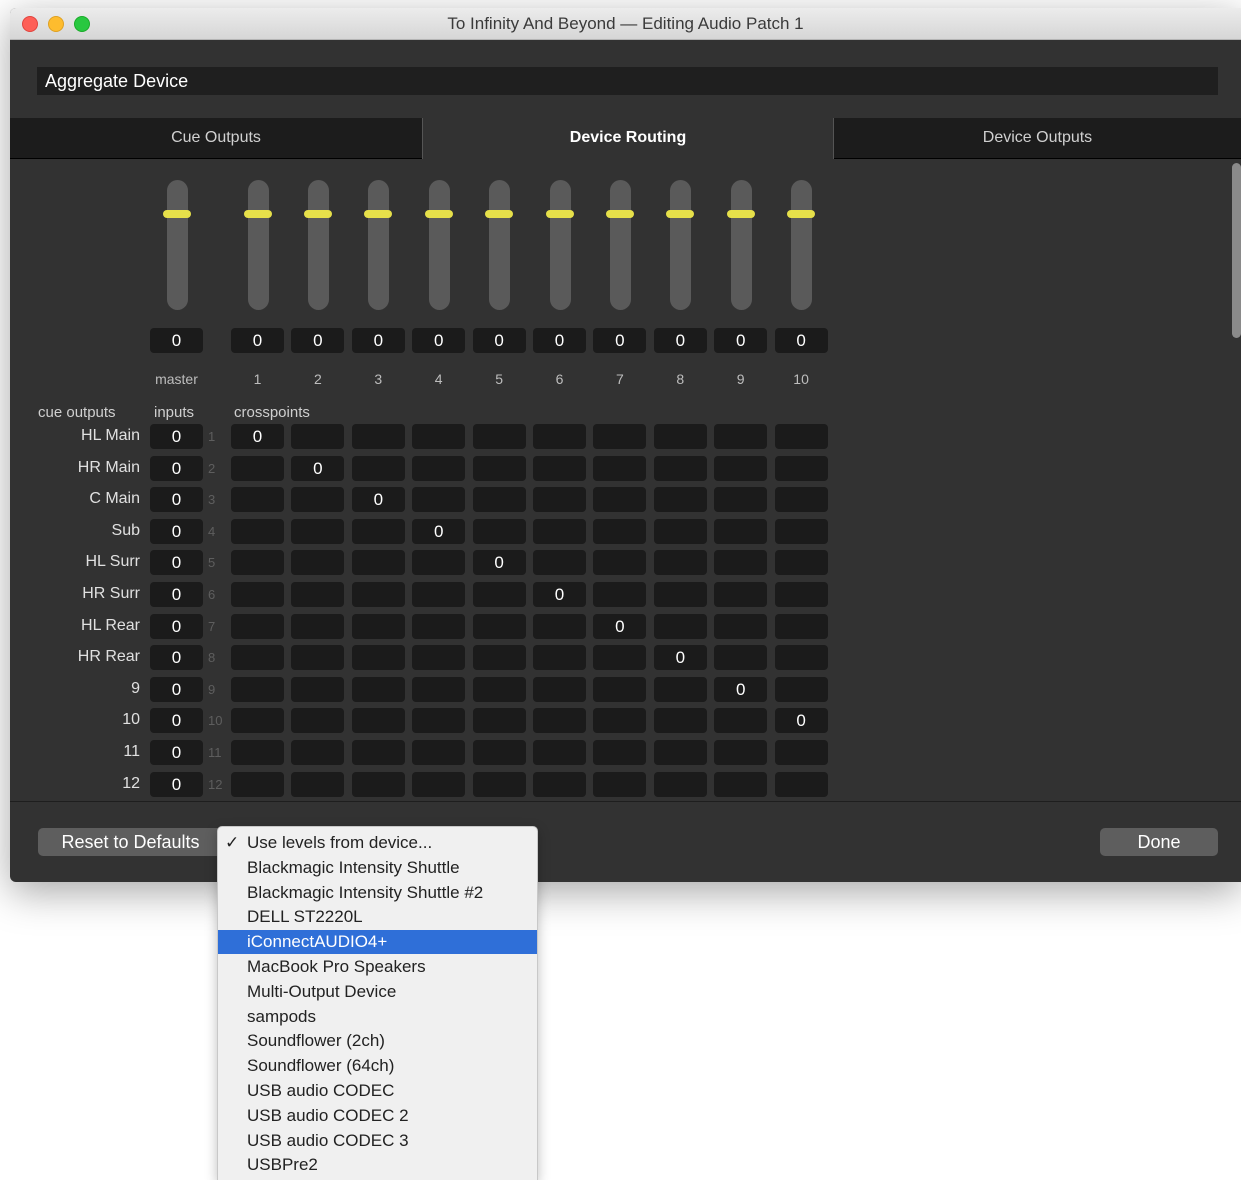  Describe the element at coordinates (130, 842) in the screenshot. I see `reset-to-defaults-button: Reset to Defaults` at that location.